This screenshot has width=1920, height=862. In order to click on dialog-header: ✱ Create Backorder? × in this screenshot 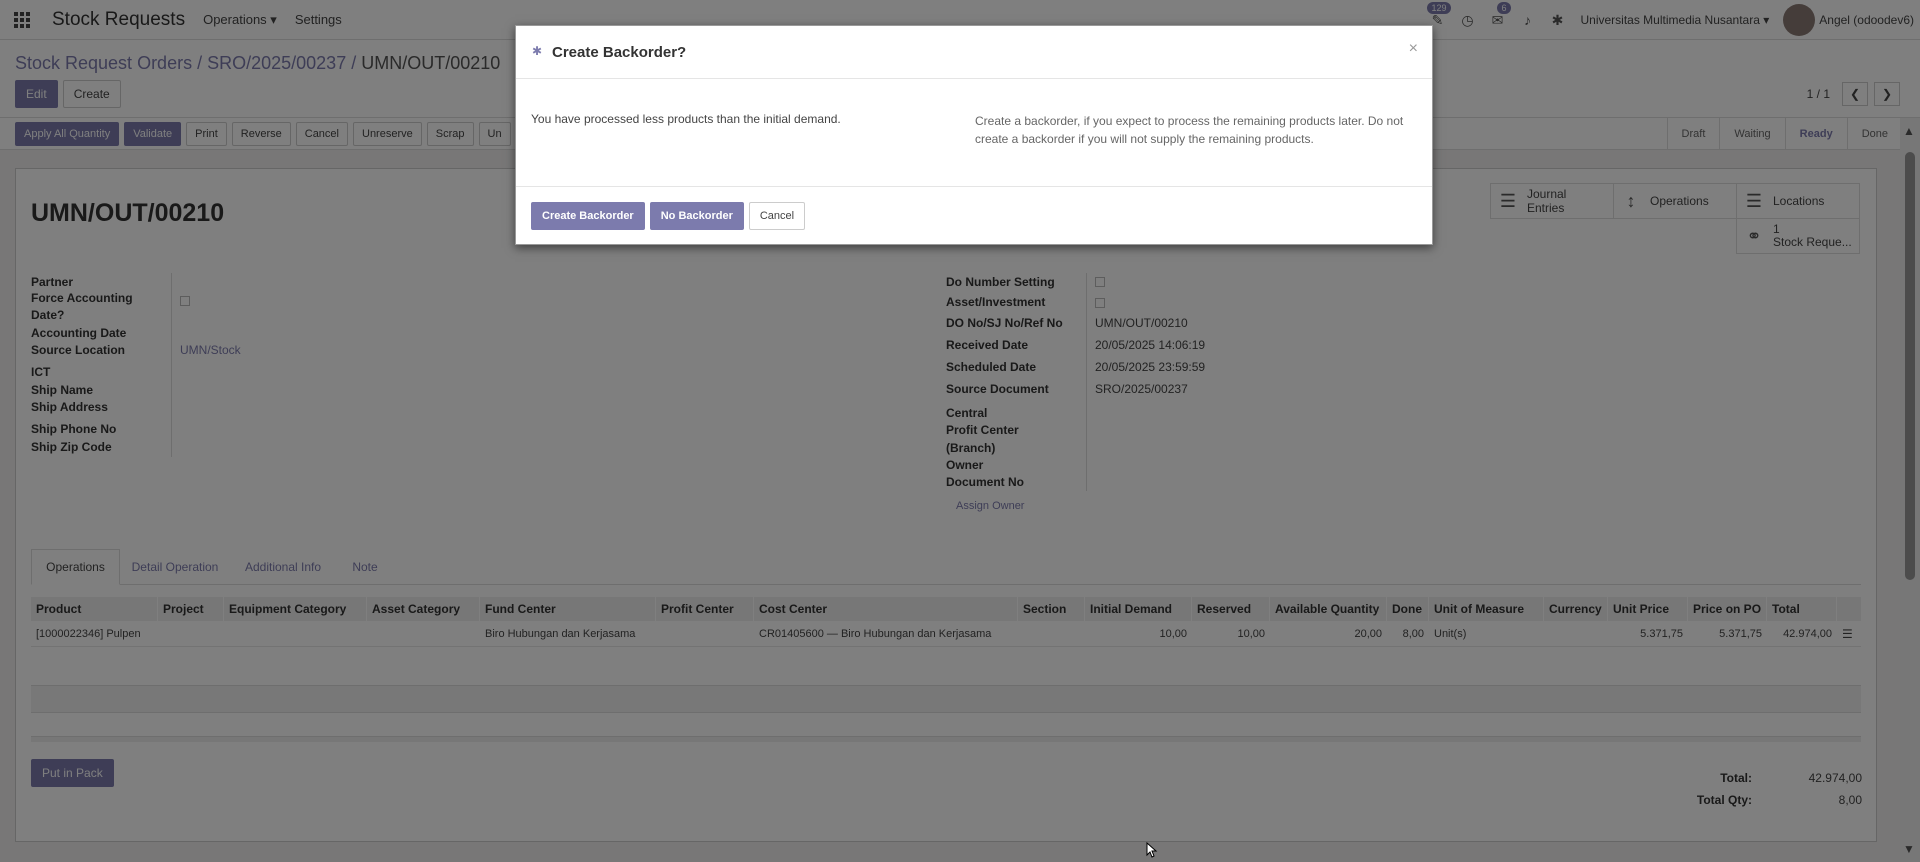, I will do `click(974, 52)`.